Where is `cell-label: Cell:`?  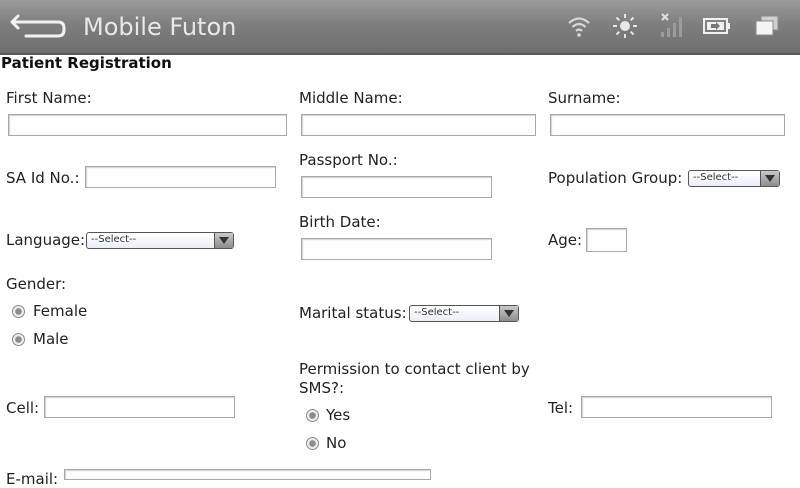 cell-label: Cell: is located at coordinates (23, 408).